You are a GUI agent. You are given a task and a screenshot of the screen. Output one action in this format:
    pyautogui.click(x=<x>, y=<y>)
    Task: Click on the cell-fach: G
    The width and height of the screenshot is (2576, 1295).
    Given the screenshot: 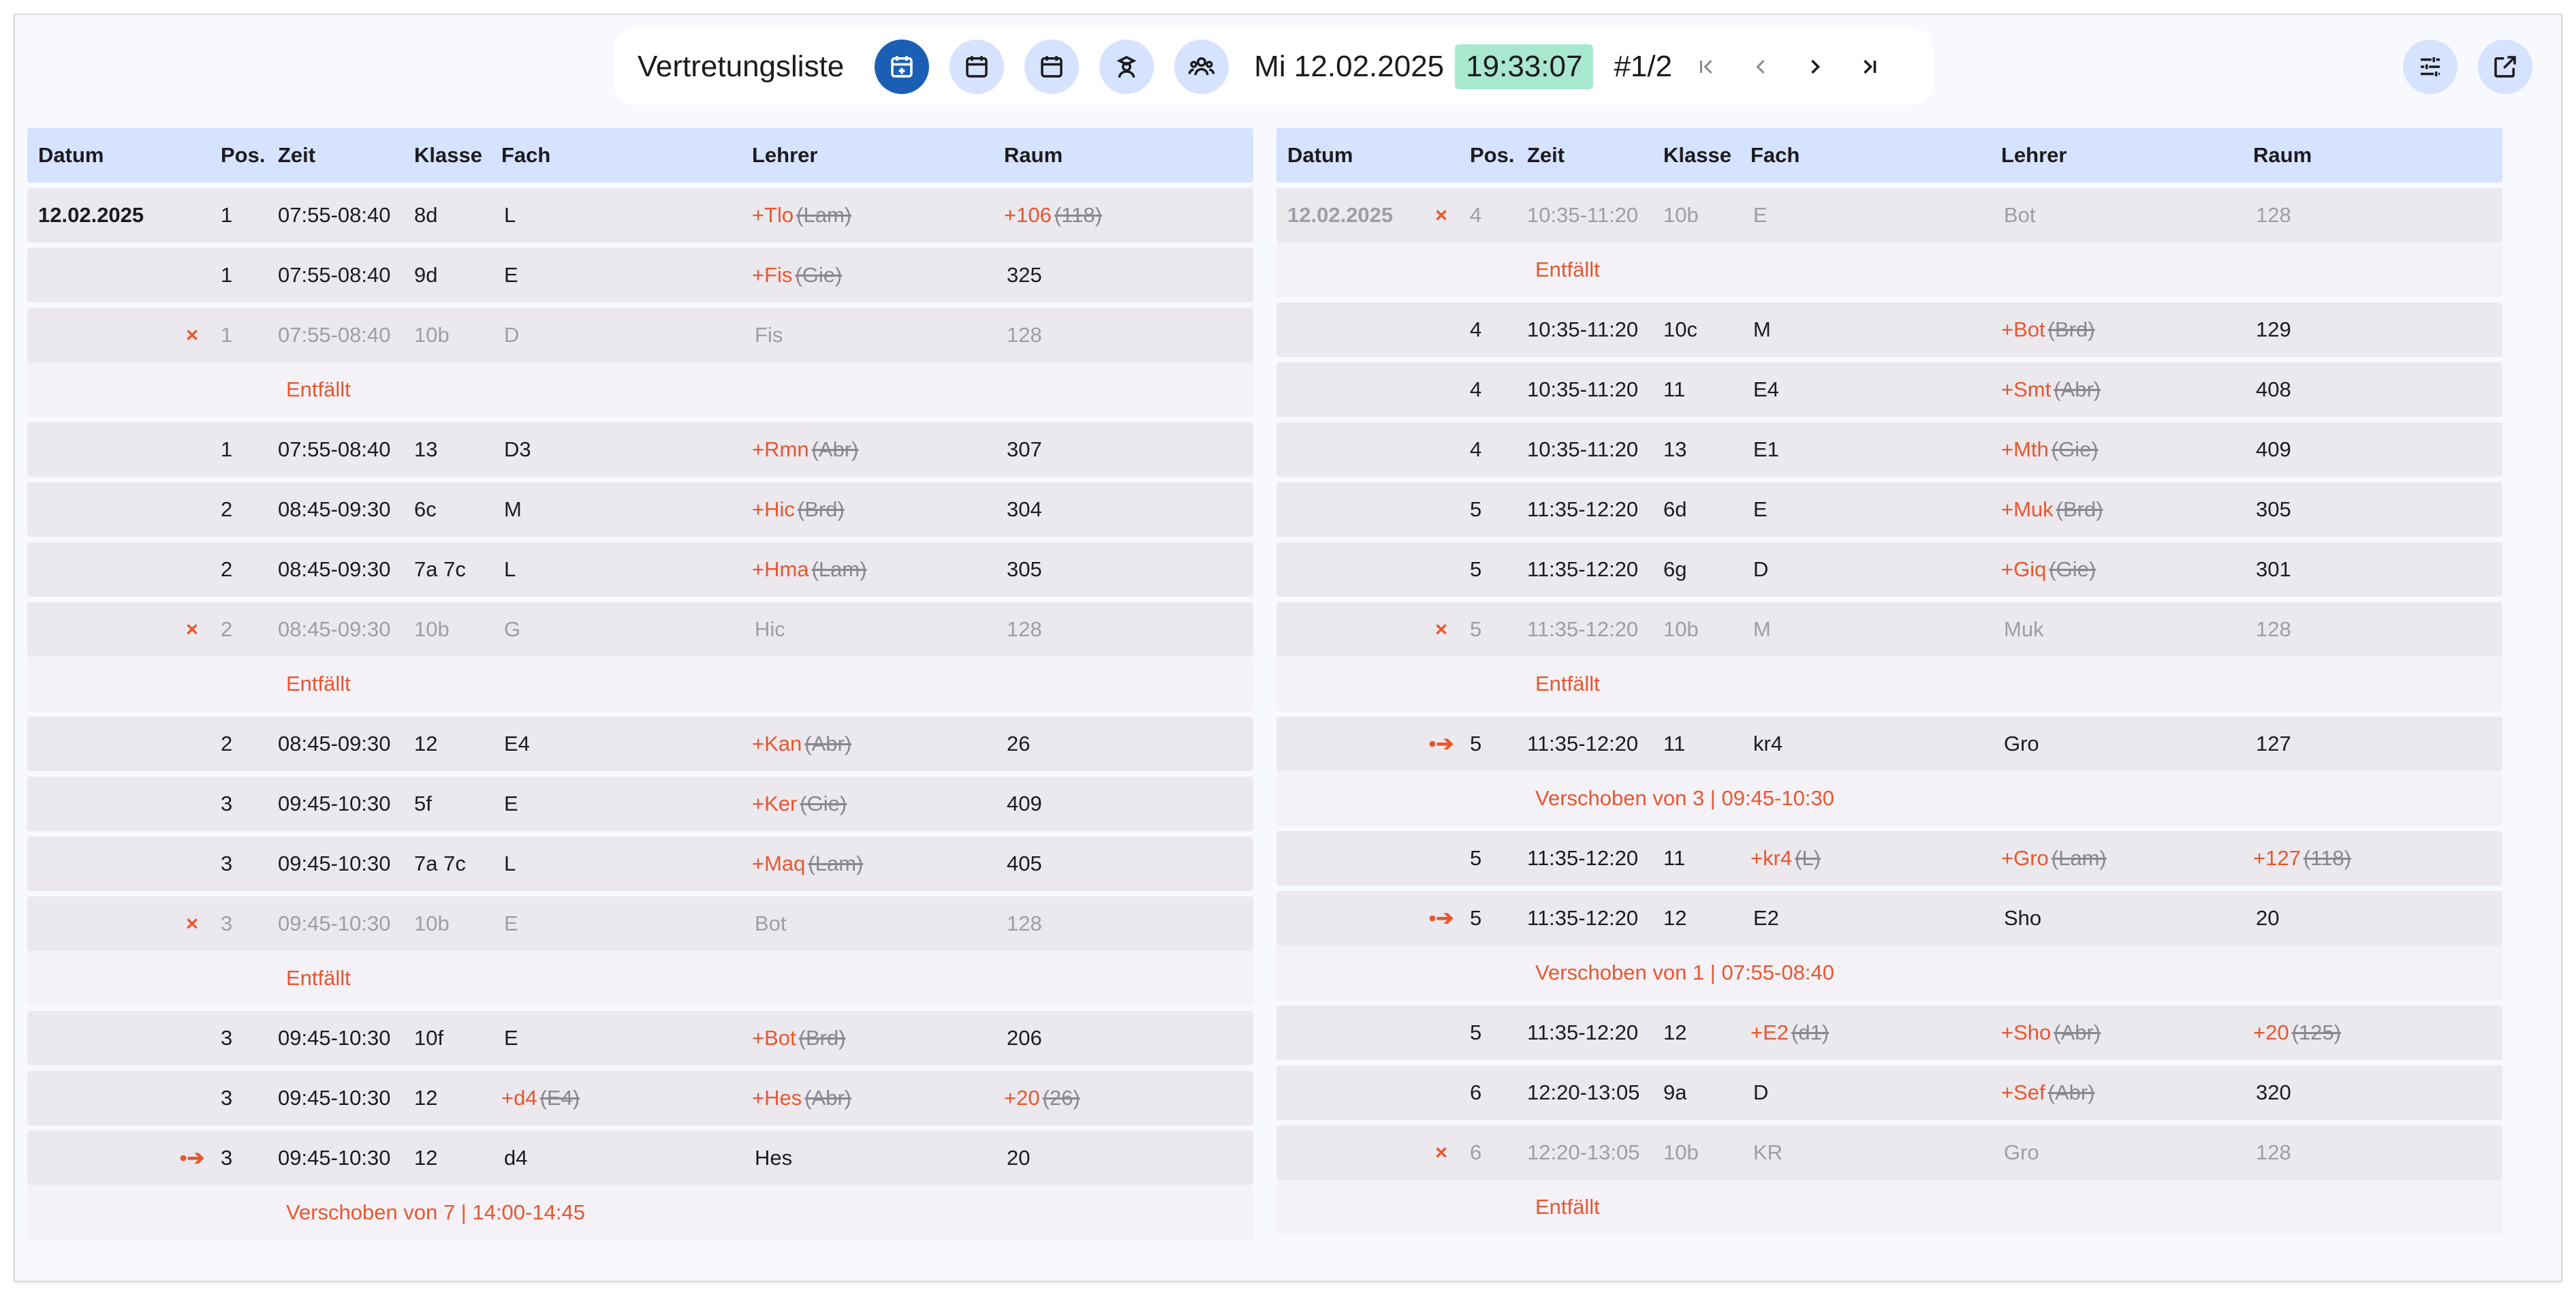 What is the action you would take?
    pyautogui.click(x=626, y=629)
    